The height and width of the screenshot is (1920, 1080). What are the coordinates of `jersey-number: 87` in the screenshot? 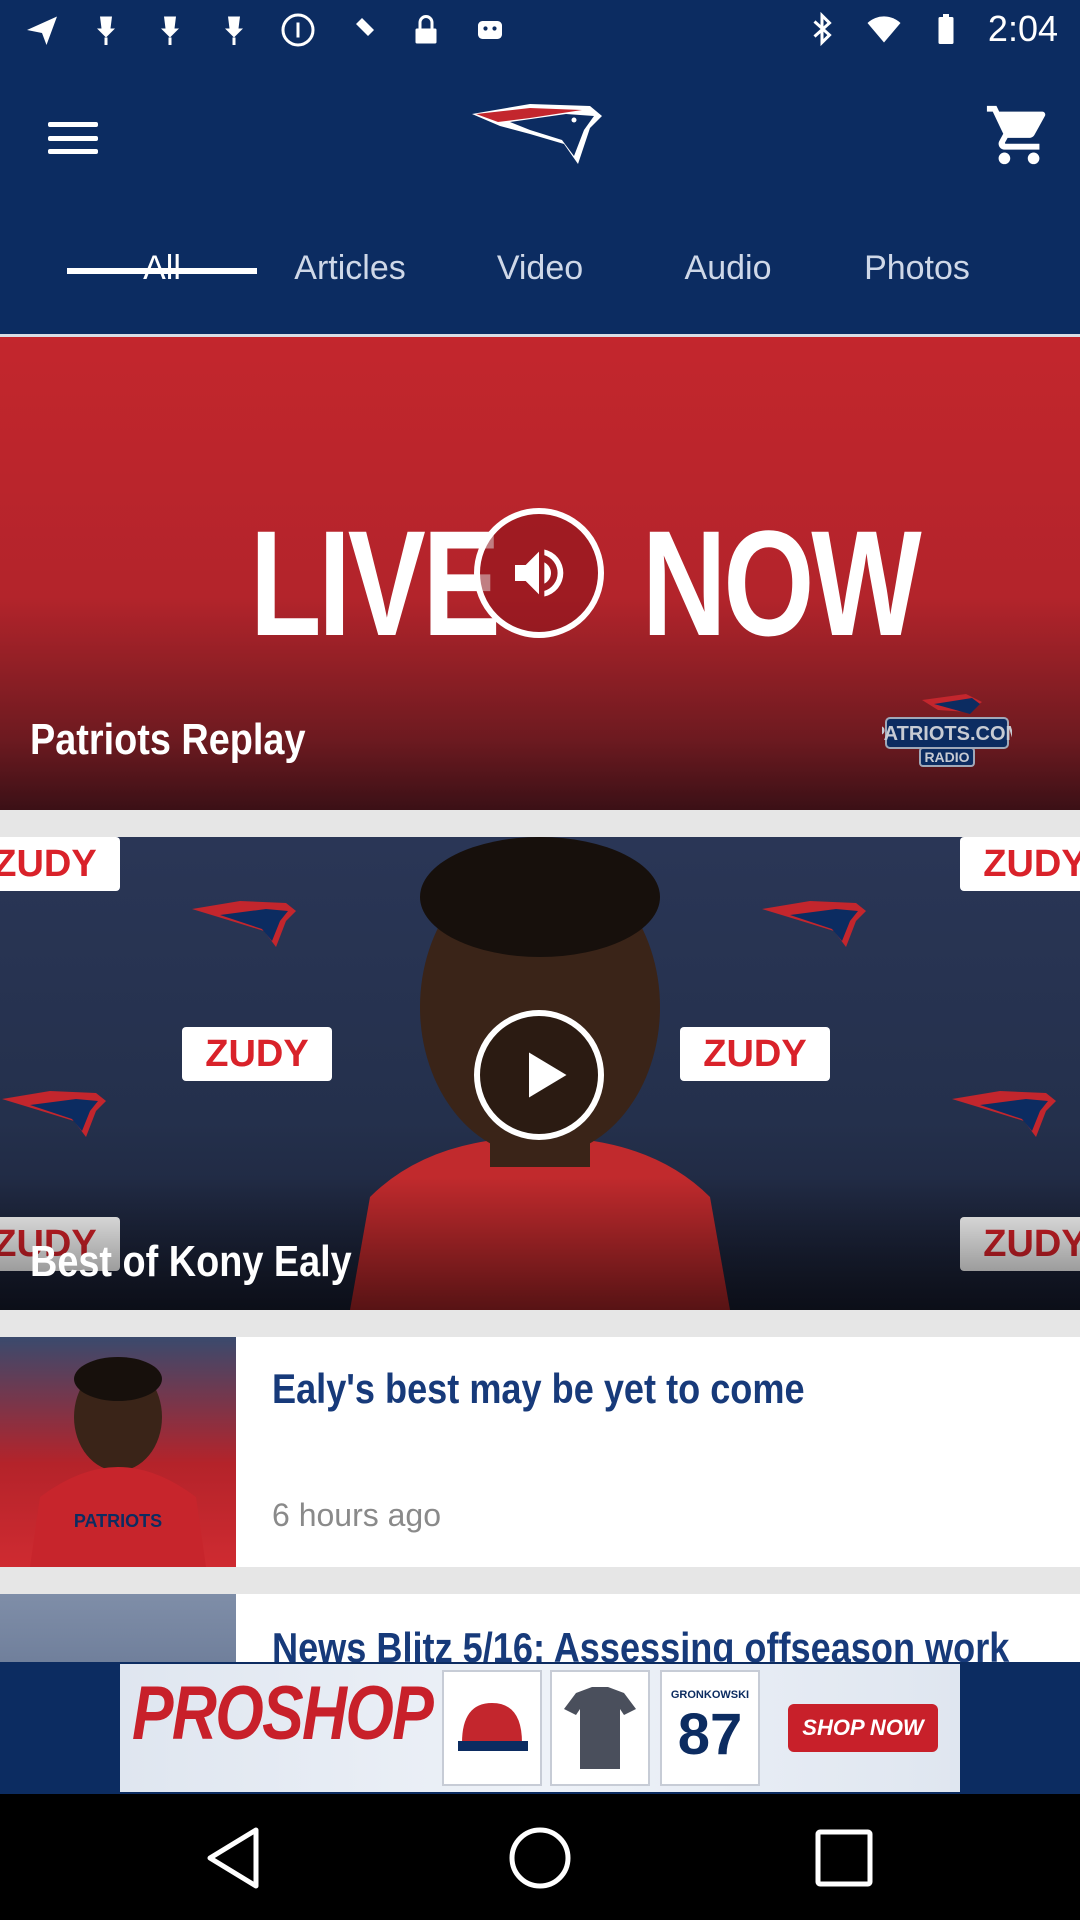 It's located at (710, 1734).